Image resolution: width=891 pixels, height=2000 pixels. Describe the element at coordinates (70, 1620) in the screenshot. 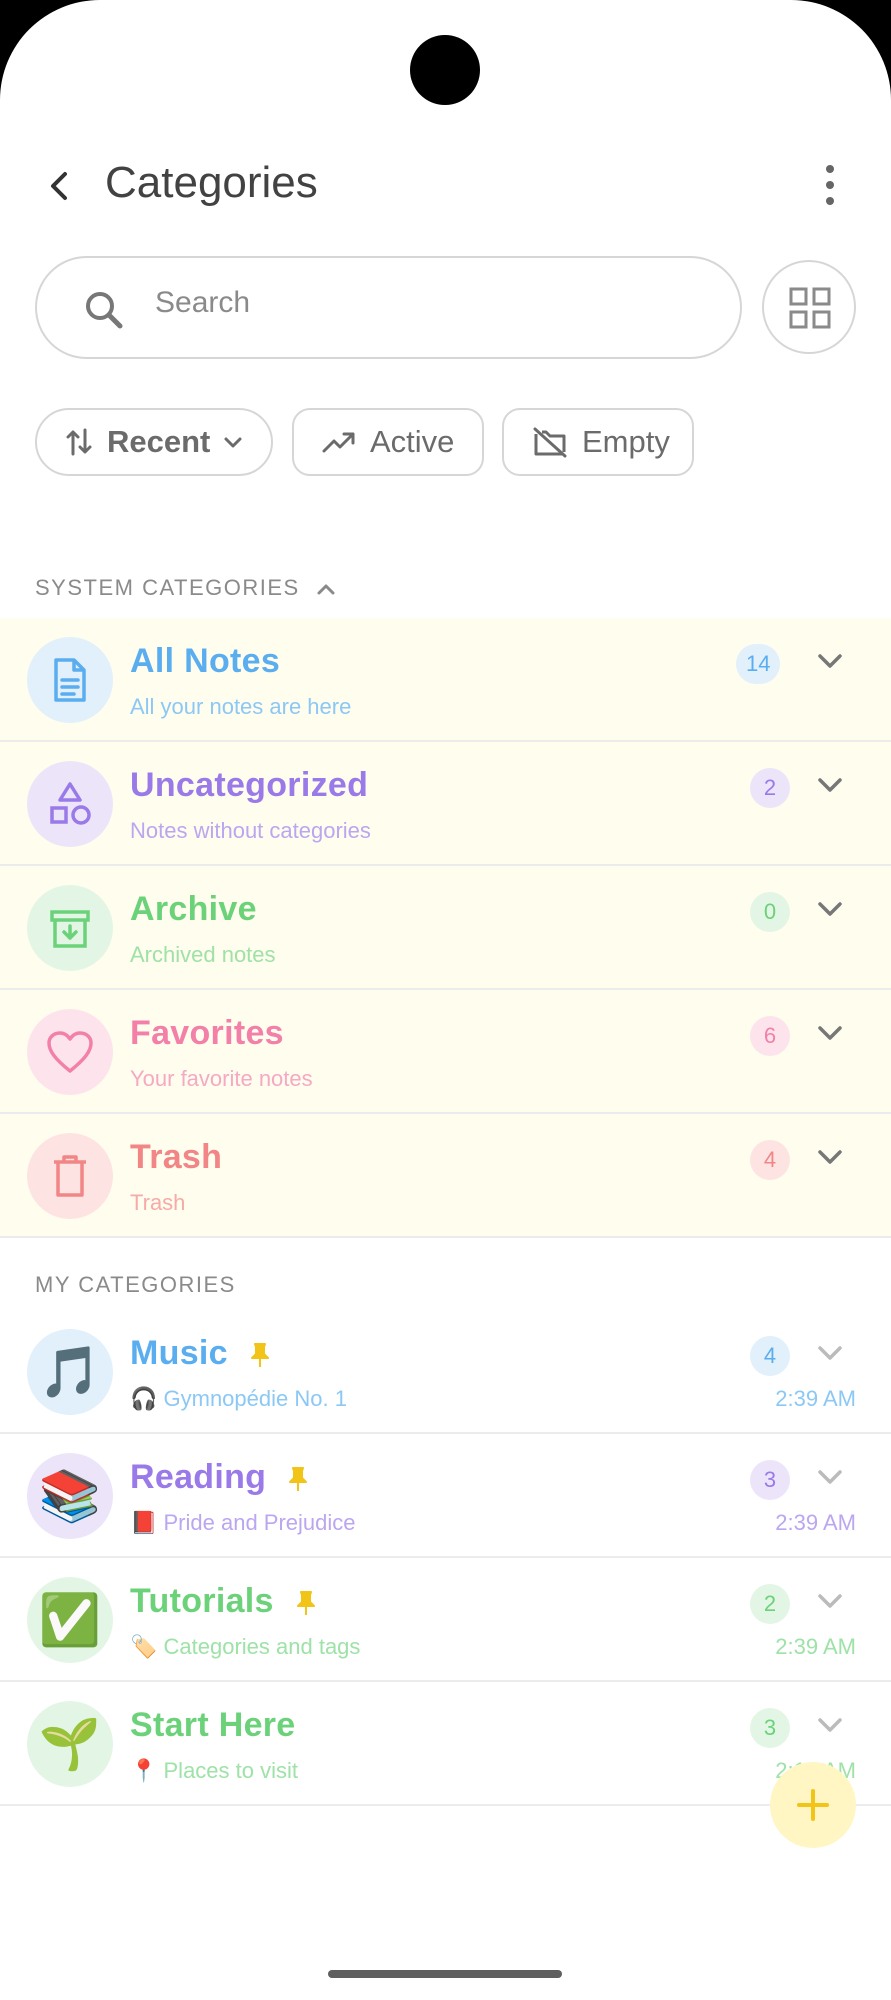

I see `check-emoji-icon: ✅` at that location.